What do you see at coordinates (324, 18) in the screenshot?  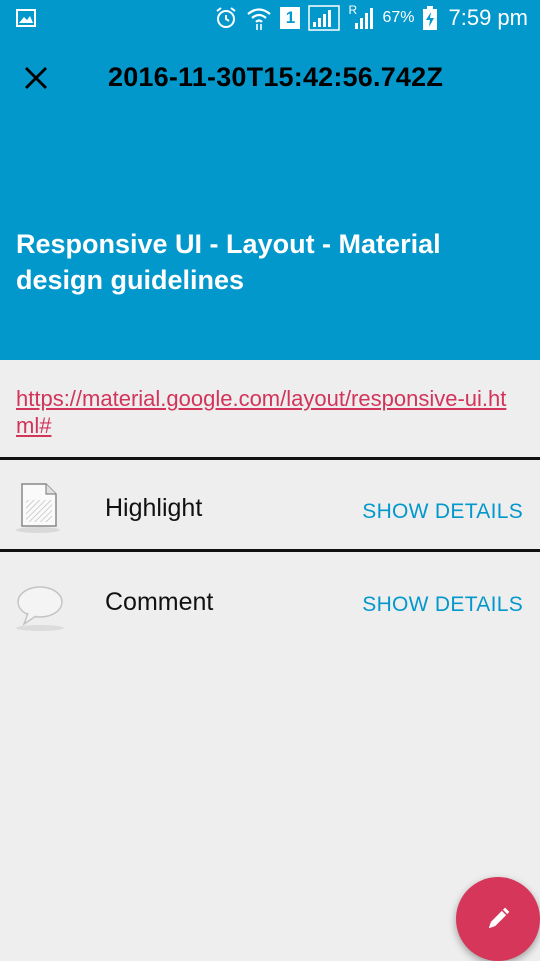 I see `signal-icon` at bounding box center [324, 18].